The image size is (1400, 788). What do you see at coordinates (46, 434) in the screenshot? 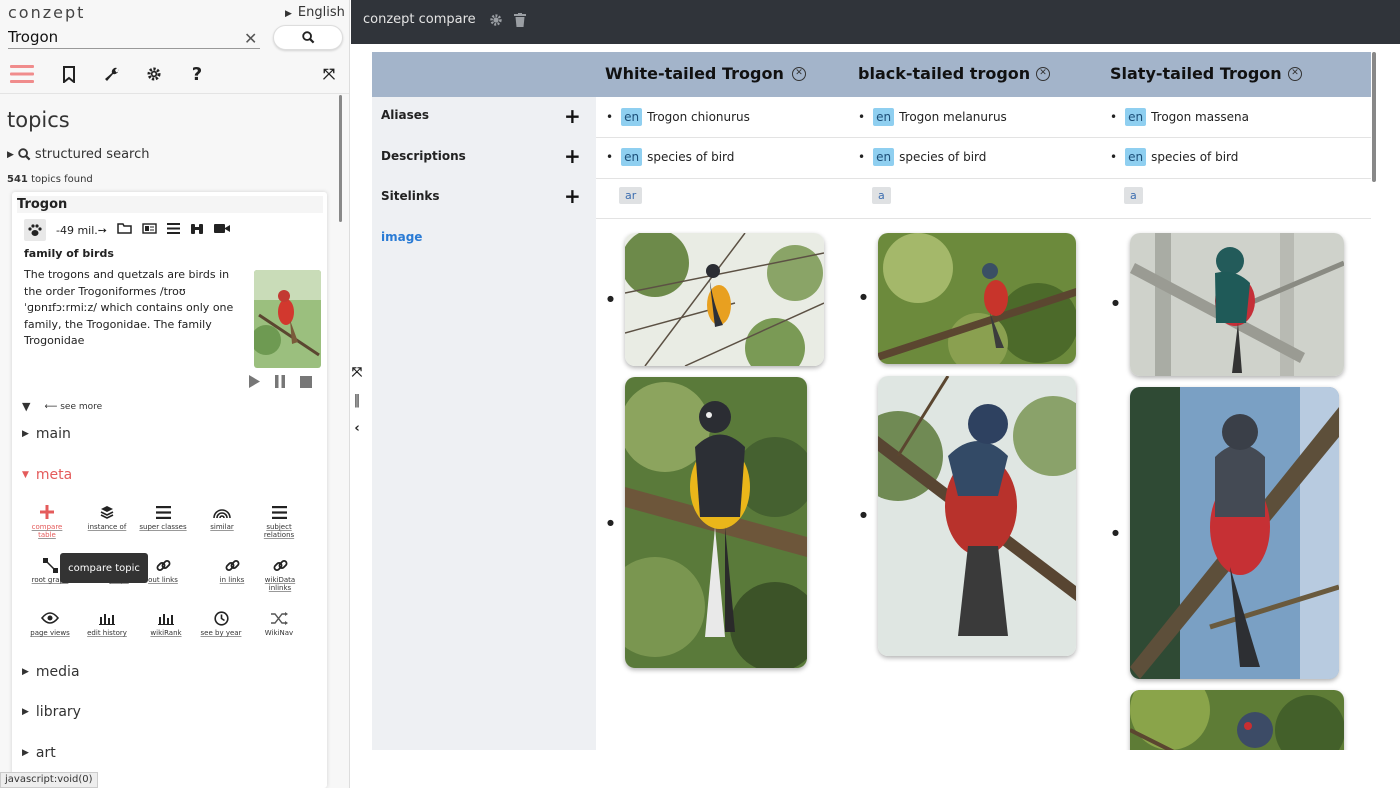
I see `section-main: ▶ main` at bounding box center [46, 434].